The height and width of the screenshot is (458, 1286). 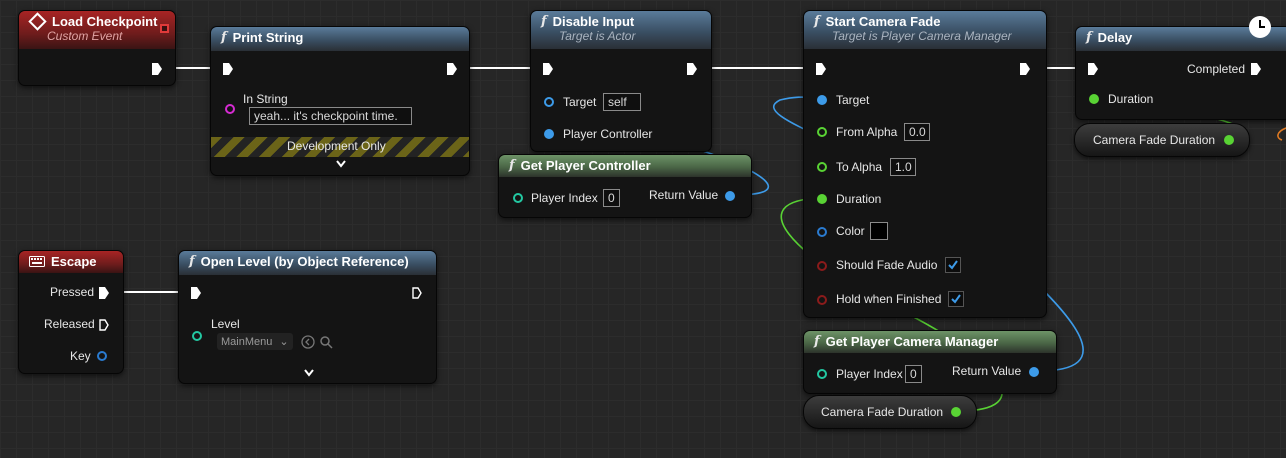 I want to click on event-diamond-icon, so click(x=37, y=21).